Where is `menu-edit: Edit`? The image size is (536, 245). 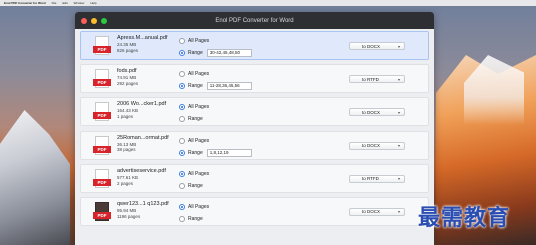
menu-edit: Edit is located at coordinates (64, 3).